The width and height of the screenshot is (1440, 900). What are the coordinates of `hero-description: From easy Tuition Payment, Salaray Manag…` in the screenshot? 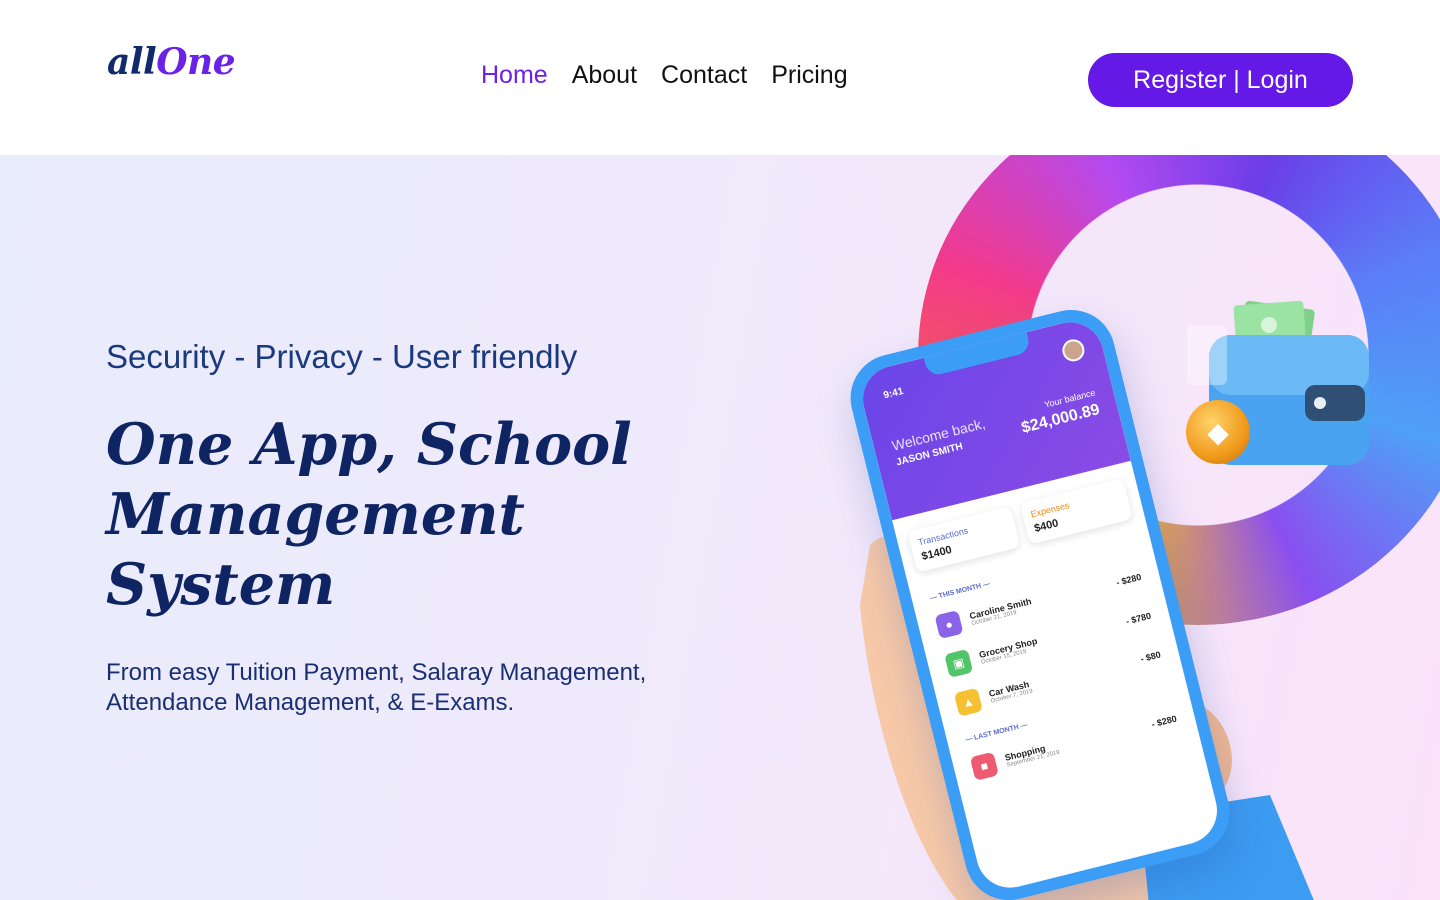 It's located at (416, 688).